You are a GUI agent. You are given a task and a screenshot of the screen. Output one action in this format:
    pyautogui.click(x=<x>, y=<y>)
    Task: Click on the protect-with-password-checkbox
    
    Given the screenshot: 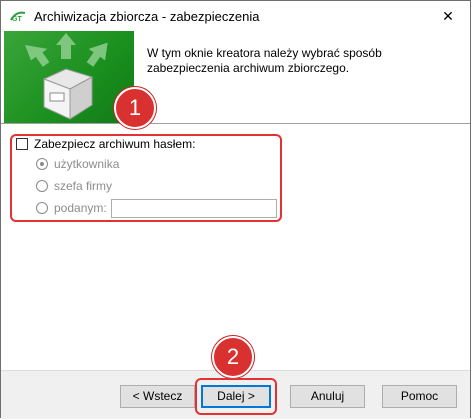 What is the action you would take?
    pyautogui.click(x=22, y=144)
    